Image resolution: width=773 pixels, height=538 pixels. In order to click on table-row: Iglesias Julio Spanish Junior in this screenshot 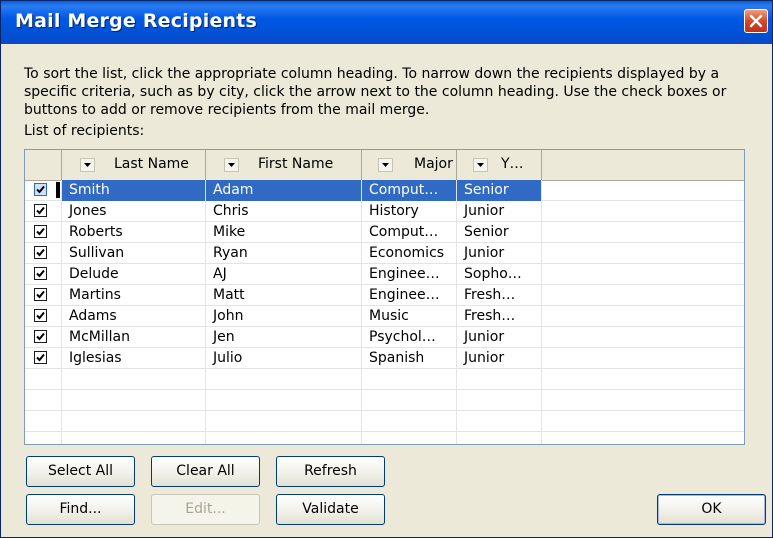, I will do `click(384, 358)`.